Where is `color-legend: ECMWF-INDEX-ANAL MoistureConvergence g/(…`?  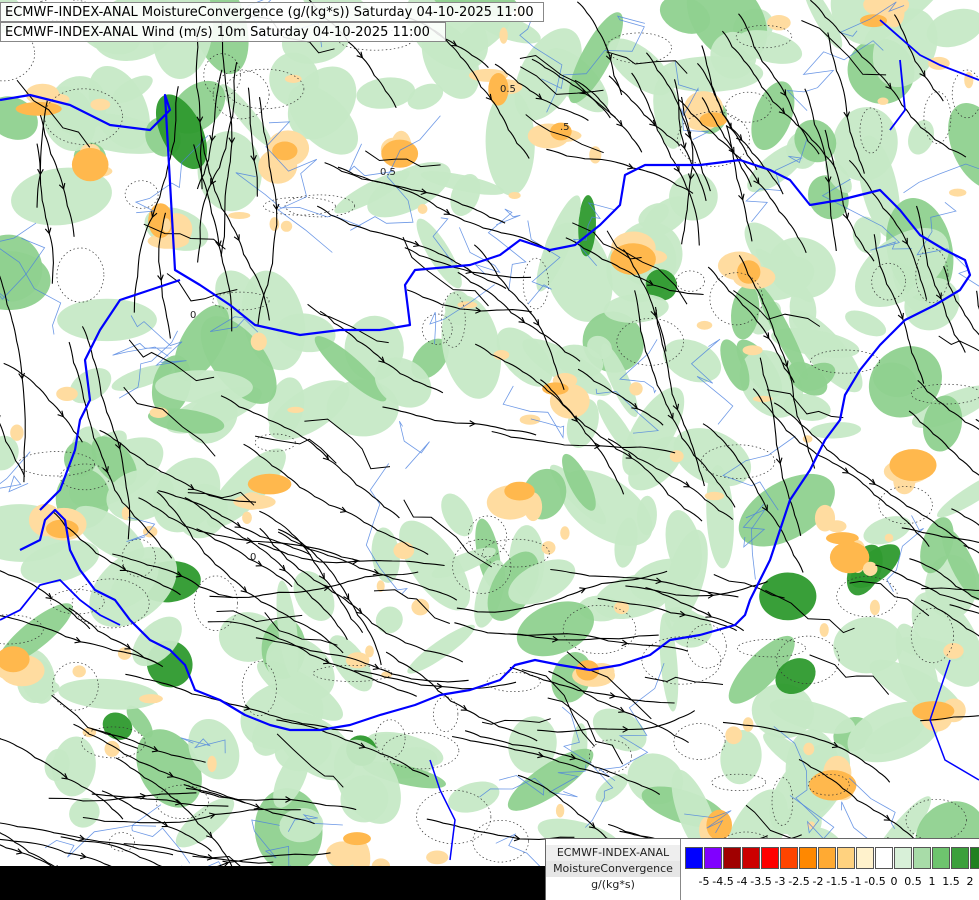 color-legend: ECMWF-INDEX-ANAL MoistureConvergence g/(… is located at coordinates (762, 869).